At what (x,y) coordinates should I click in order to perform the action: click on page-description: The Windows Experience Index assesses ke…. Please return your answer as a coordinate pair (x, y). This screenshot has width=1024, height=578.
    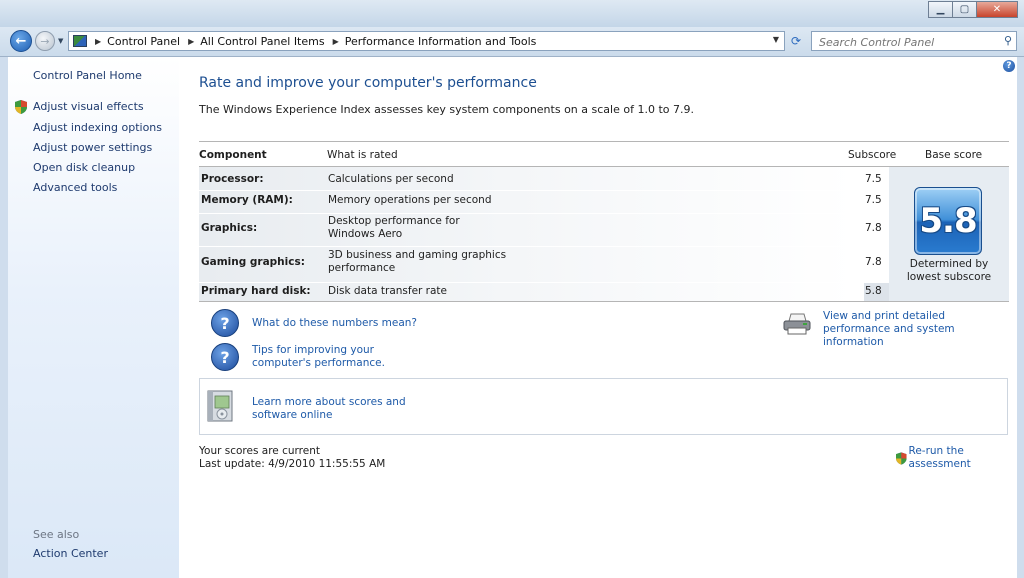
    Looking at the image, I should click on (446, 109).